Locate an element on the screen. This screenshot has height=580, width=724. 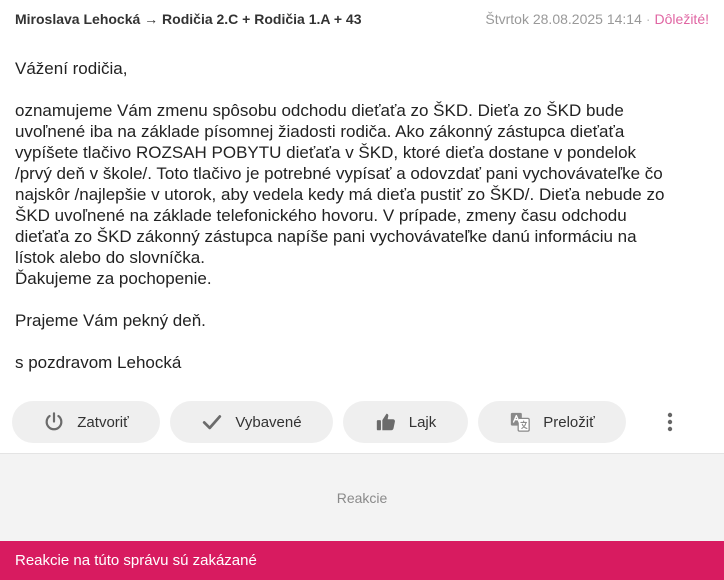
thumbs-up-icon is located at coordinates (385, 422).